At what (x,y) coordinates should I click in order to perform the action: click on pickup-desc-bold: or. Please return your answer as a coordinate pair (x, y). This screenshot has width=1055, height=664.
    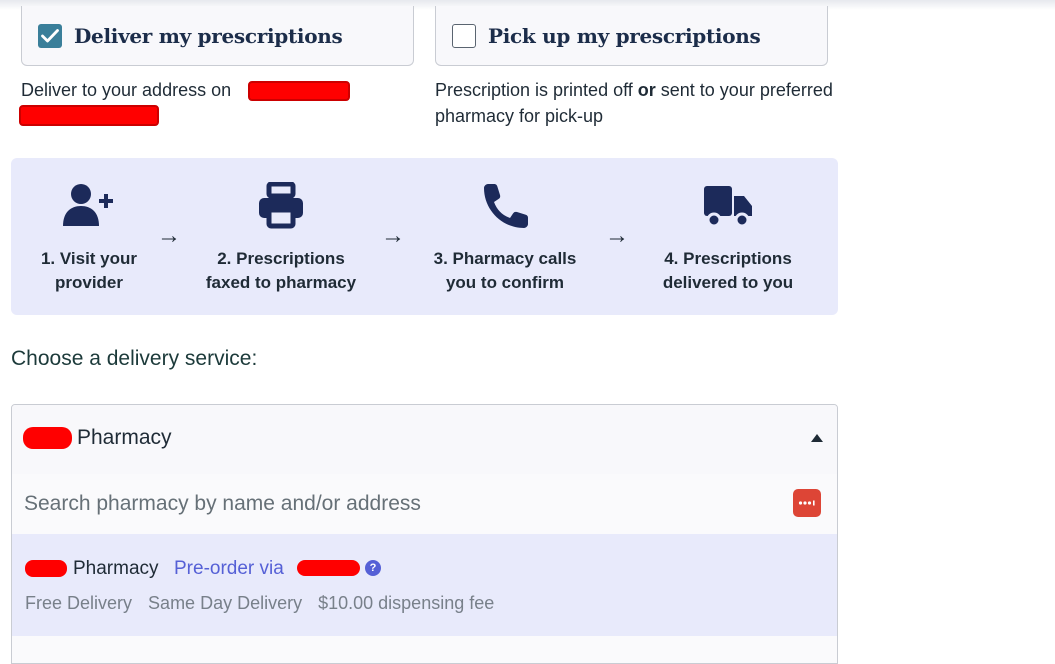
    Looking at the image, I should click on (646, 90).